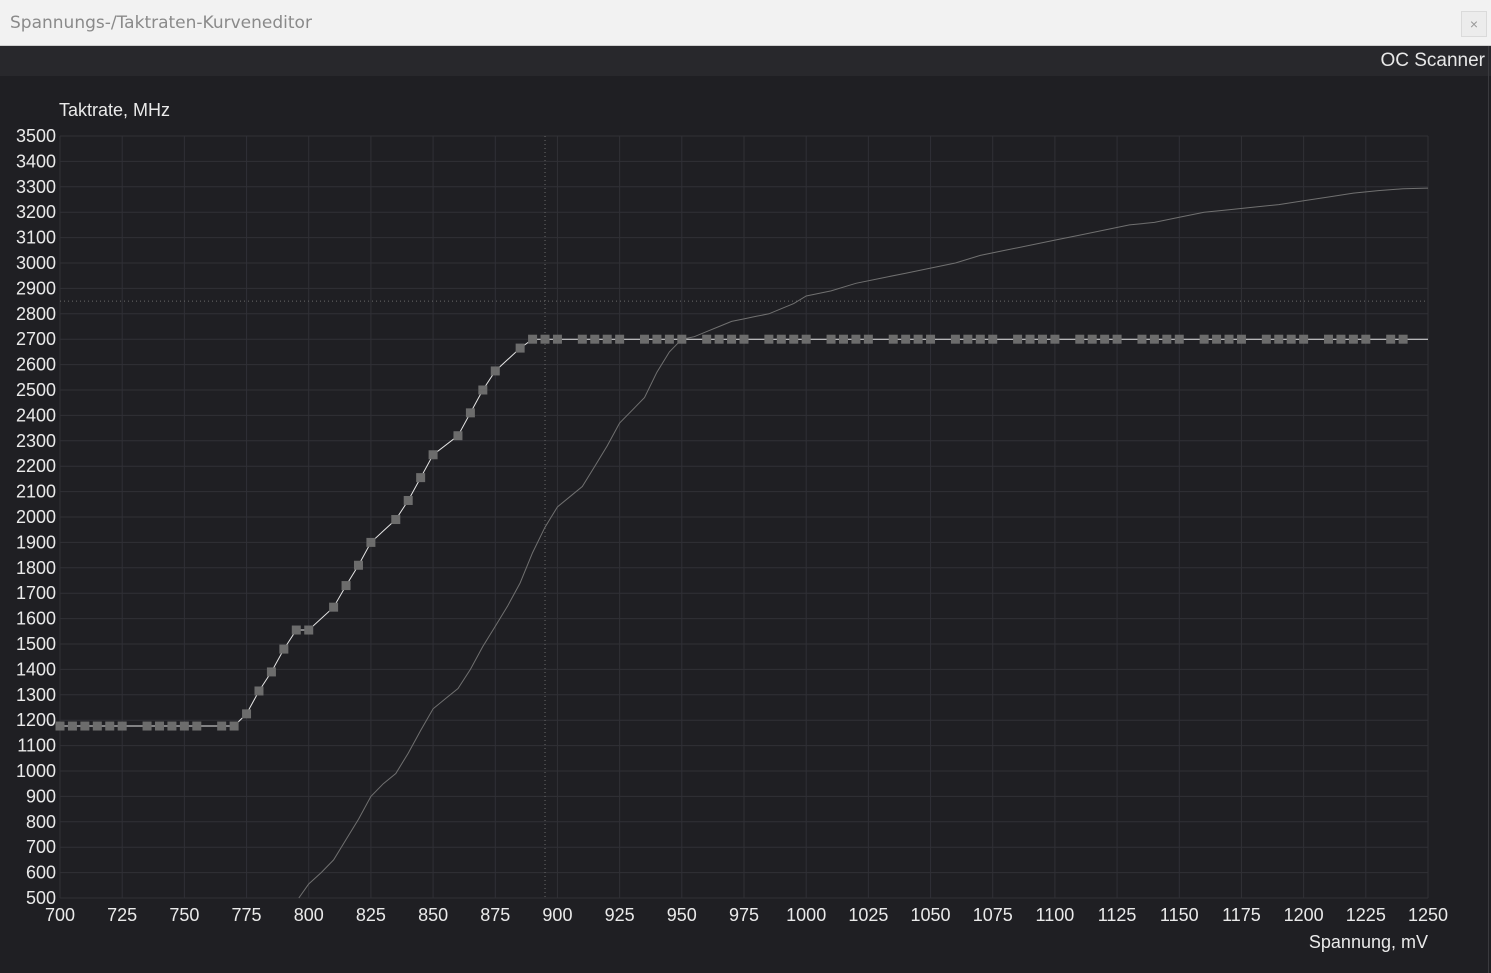 The image size is (1491, 973). I want to click on oc-scanner-button: OC Scanner, so click(1432, 61).